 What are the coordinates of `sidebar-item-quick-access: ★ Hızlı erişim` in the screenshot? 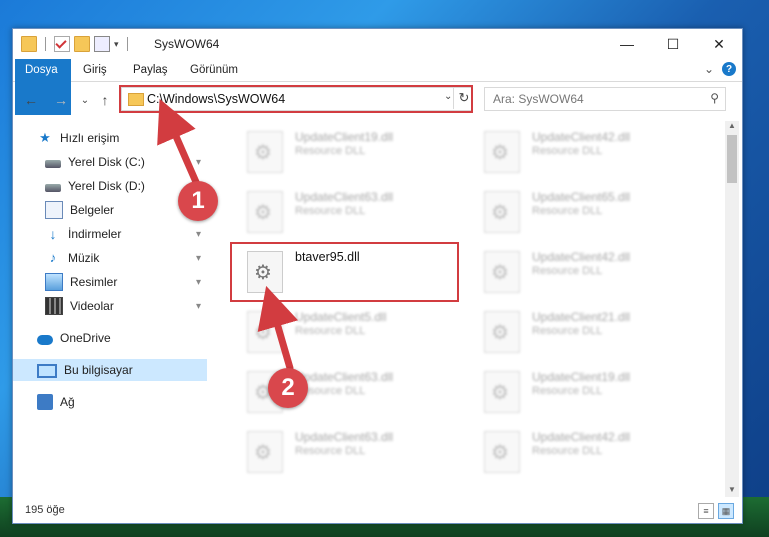 It's located at (110, 138).